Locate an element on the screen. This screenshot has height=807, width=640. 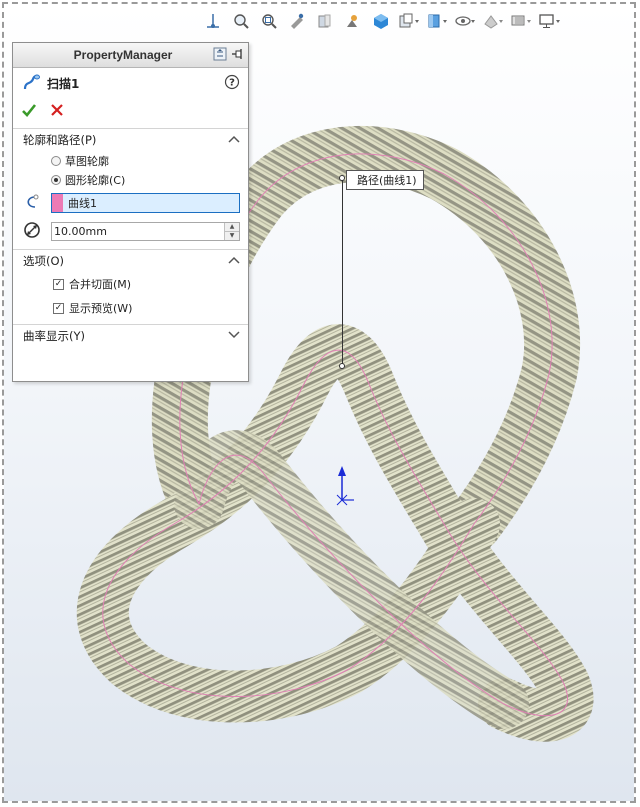
options-group-header: 选项(O) is located at coordinates (130, 261).